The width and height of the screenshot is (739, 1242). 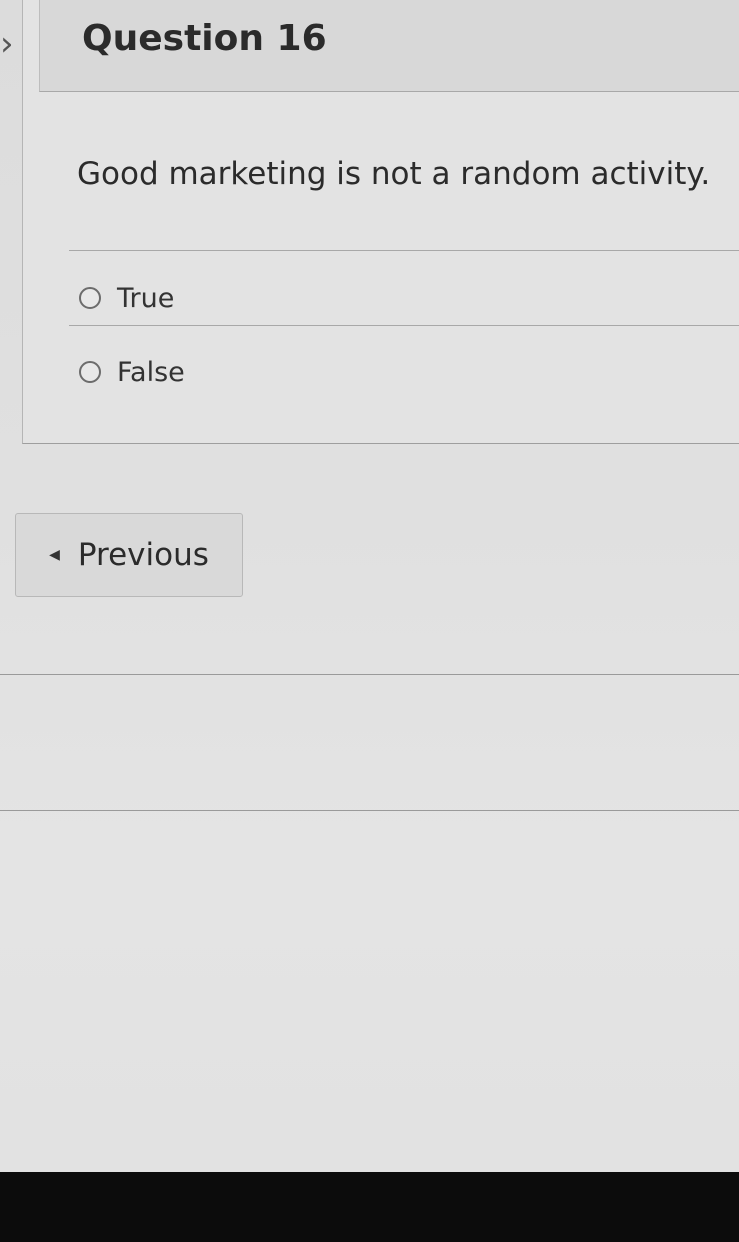 What do you see at coordinates (204, 38) in the screenshot?
I see `question-title: Question 16` at bounding box center [204, 38].